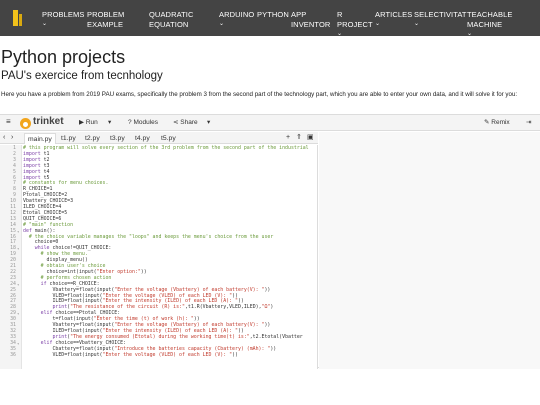 Image resolution: width=540 pixels, height=405 pixels. Describe the element at coordinates (106, 19) in the screenshot. I see `nav-item-label: PROBLEM EXAMPLE` at that location.